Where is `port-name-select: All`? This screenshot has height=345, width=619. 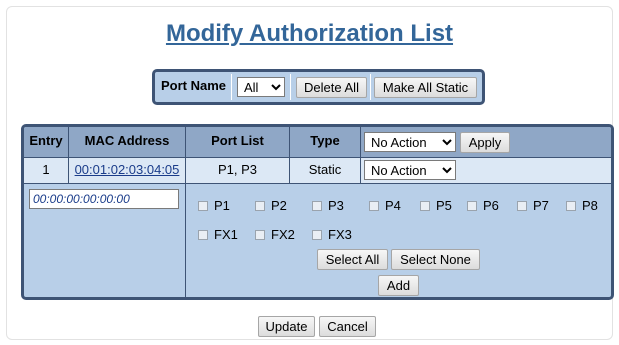 port-name-select: All is located at coordinates (261, 87).